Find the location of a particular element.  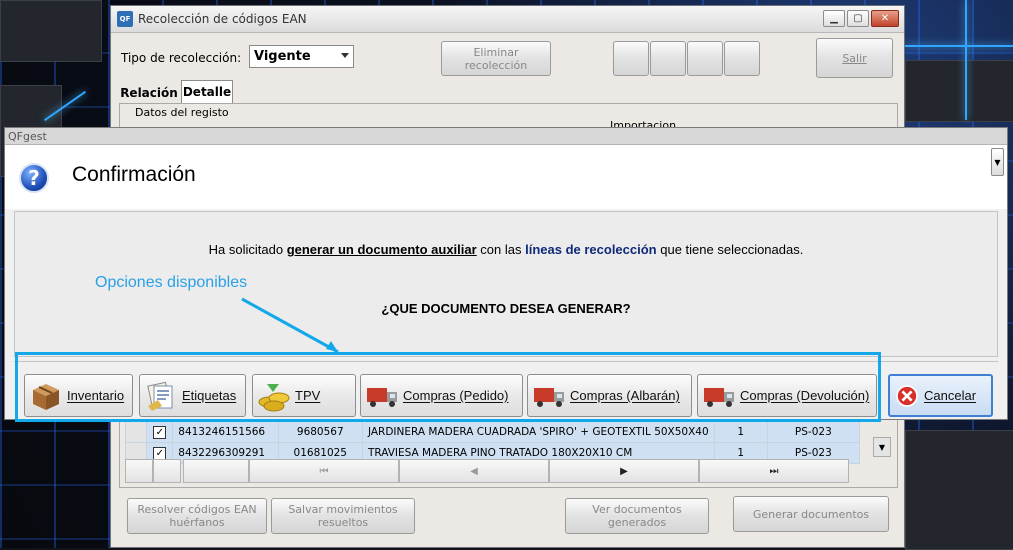

compras-pedido-button: Compras (Pedido) is located at coordinates (441, 395).